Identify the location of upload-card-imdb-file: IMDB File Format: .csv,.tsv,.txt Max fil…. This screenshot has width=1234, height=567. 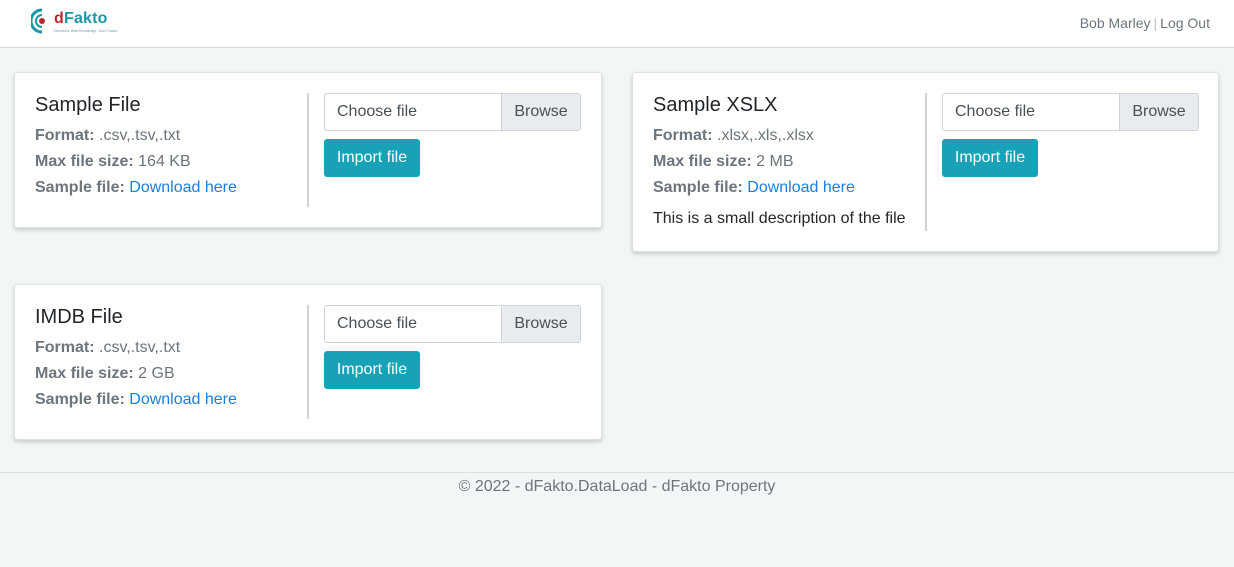
(308, 362).